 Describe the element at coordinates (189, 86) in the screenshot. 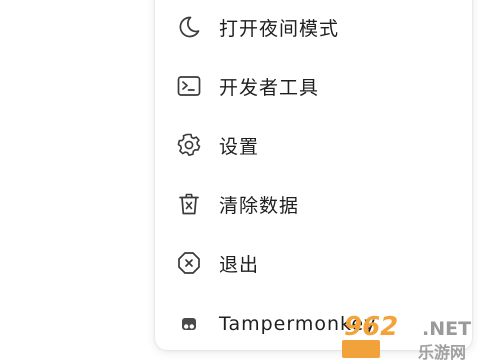

I see `terminal-icon` at that location.